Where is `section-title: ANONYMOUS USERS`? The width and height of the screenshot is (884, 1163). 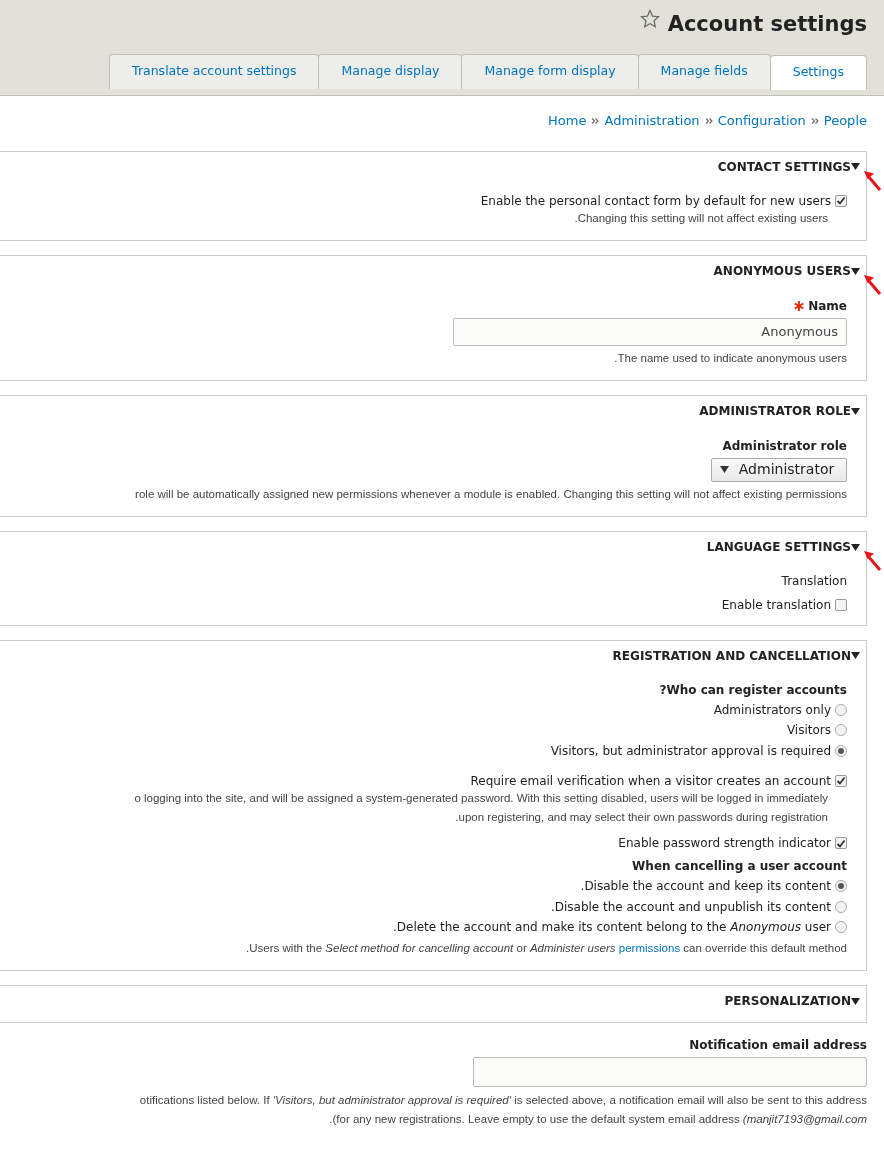 section-title: ANONYMOUS USERS is located at coordinates (782, 271).